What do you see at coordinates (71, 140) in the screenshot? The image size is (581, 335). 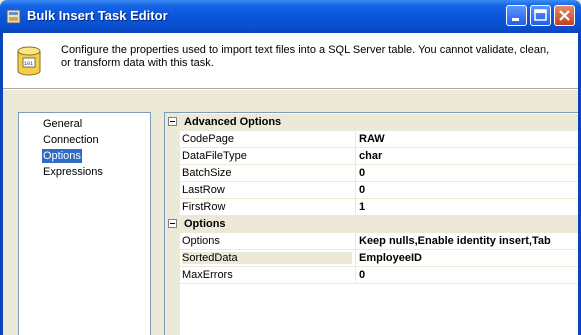 I see `nav-item-connection: Connection` at bounding box center [71, 140].